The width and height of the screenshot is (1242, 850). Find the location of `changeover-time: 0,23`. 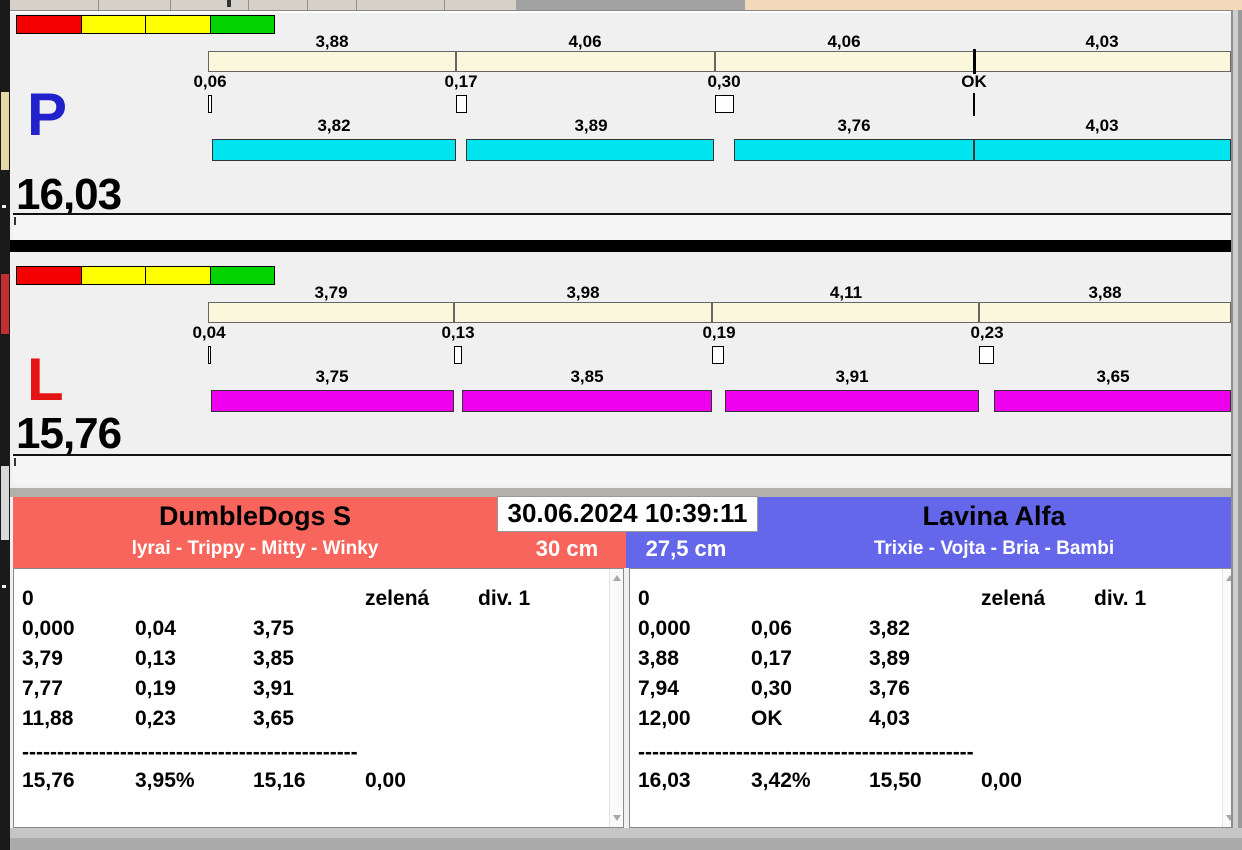

changeover-time: 0,23 is located at coordinates (155, 718).